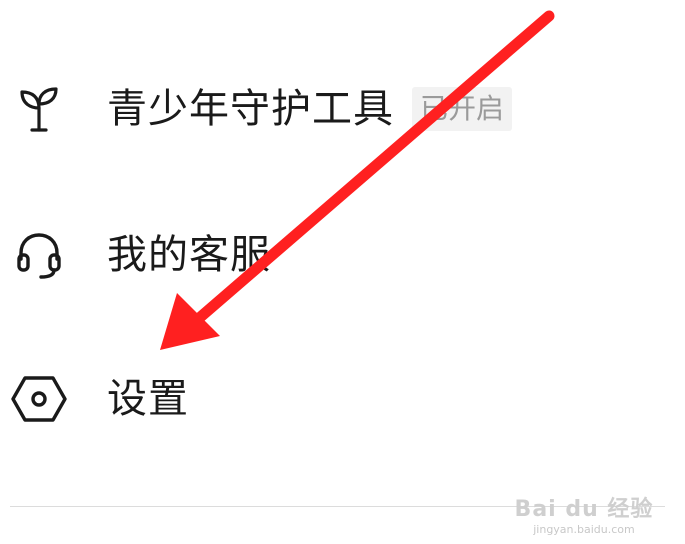 The width and height of the screenshot is (685, 544). What do you see at coordinates (189, 255) in the screenshot?
I see `menu-label-customer-service: 我的客服` at bounding box center [189, 255].